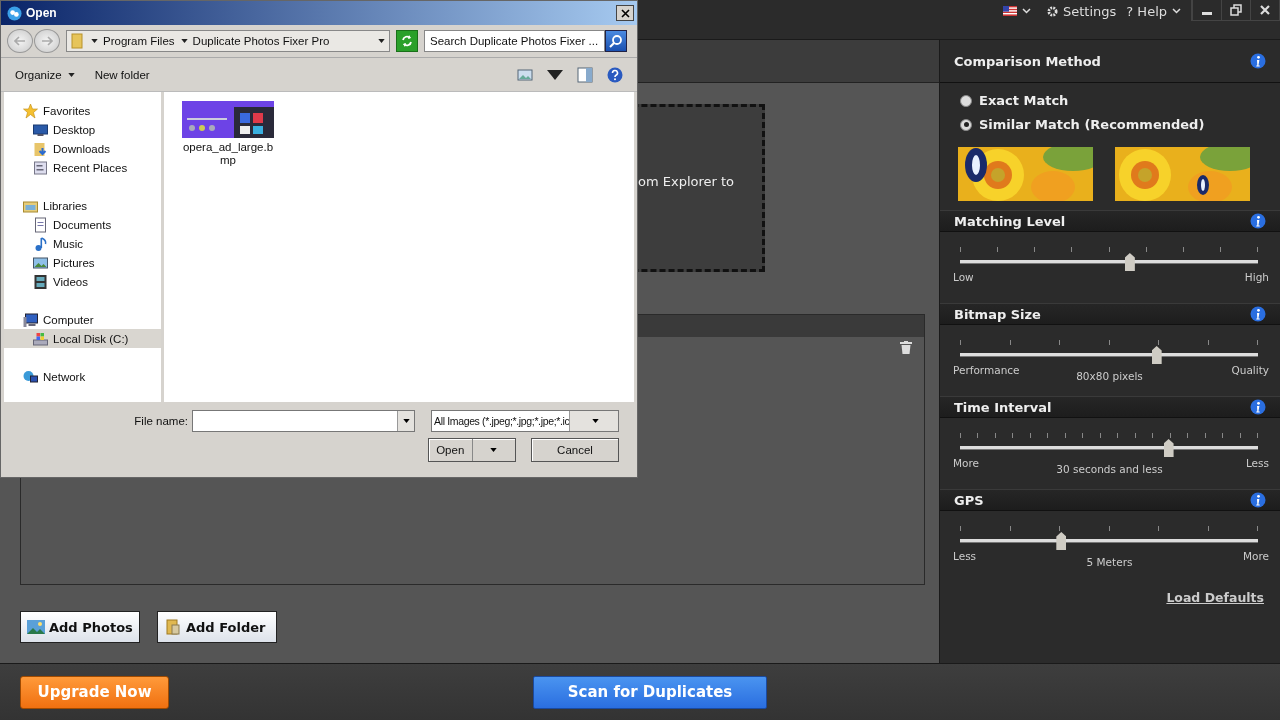 This screenshot has height=720, width=1280. I want to click on nav-item: Videos, so click(82, 281).